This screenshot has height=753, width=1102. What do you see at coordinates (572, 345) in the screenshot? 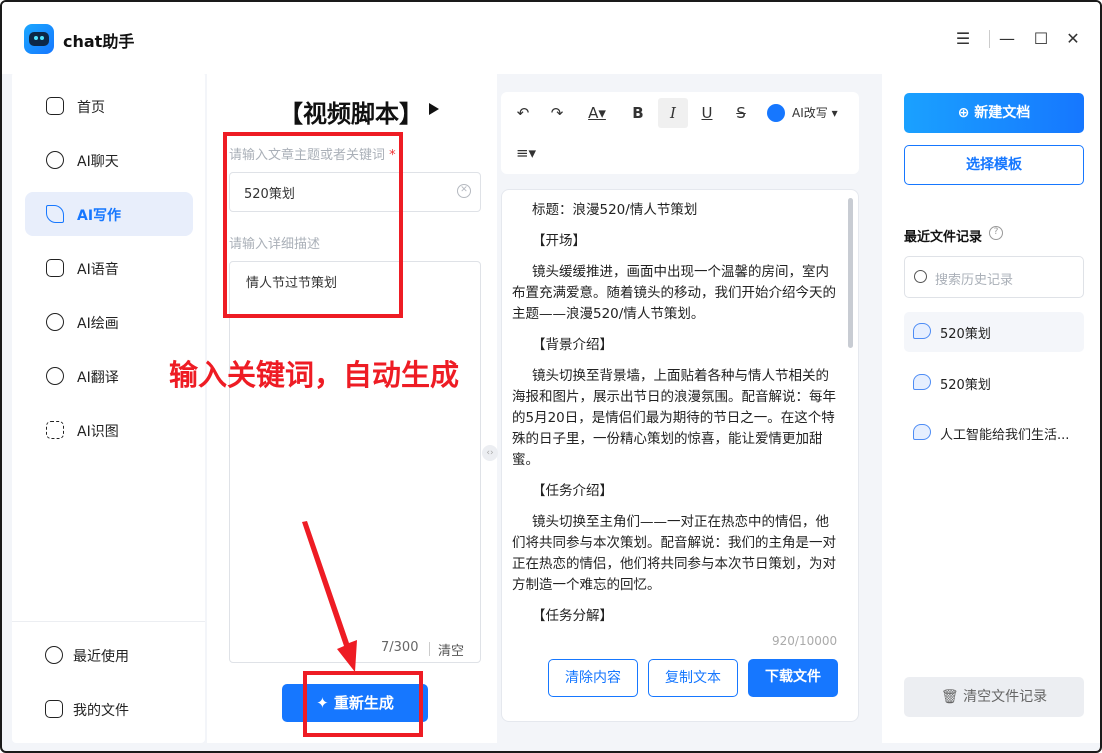
I see `editor-paragraph: 【背景介绍】` at bounding box center [572, 345].